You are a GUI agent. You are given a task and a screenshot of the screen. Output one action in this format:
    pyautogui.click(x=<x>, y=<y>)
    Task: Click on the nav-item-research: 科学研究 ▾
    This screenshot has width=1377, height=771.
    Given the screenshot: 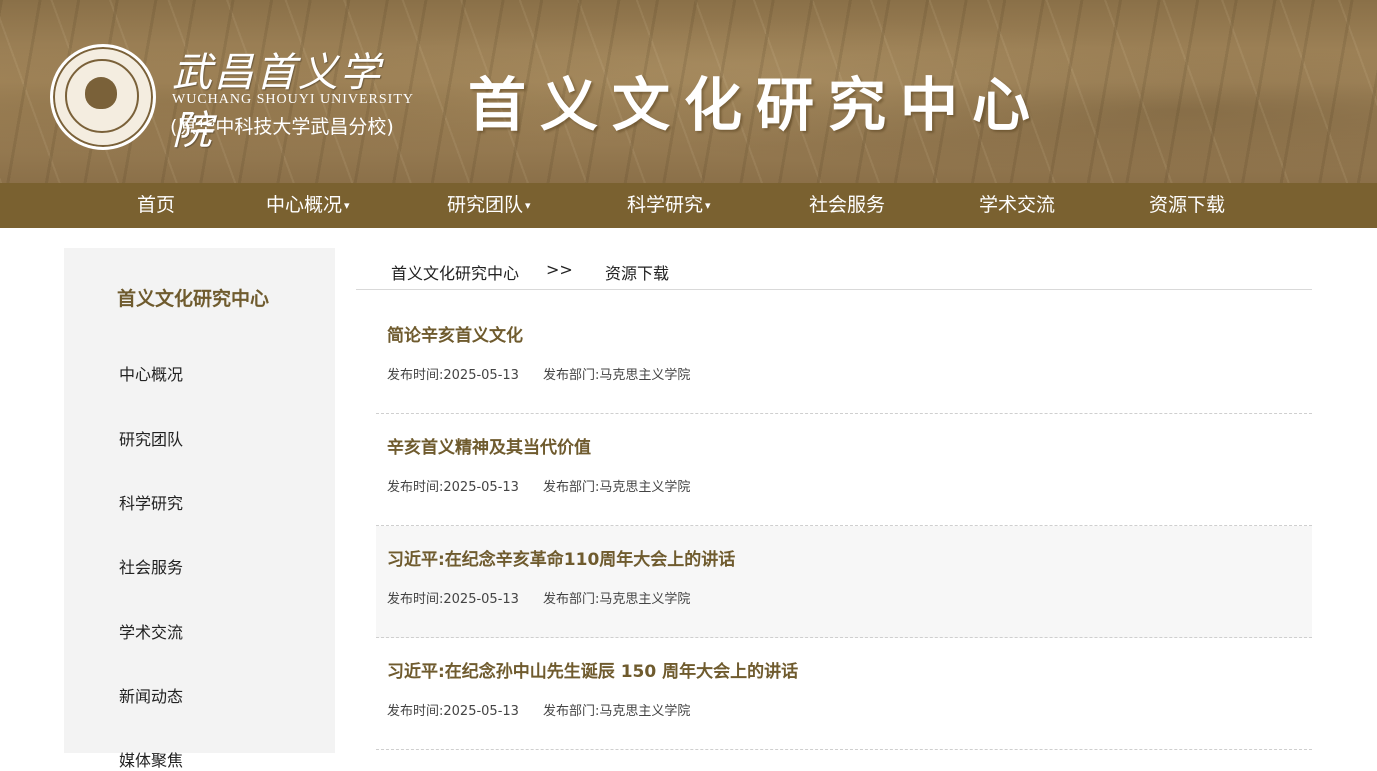 What is the action you would take?
    pyautogui.click(x=669, y=205)
    